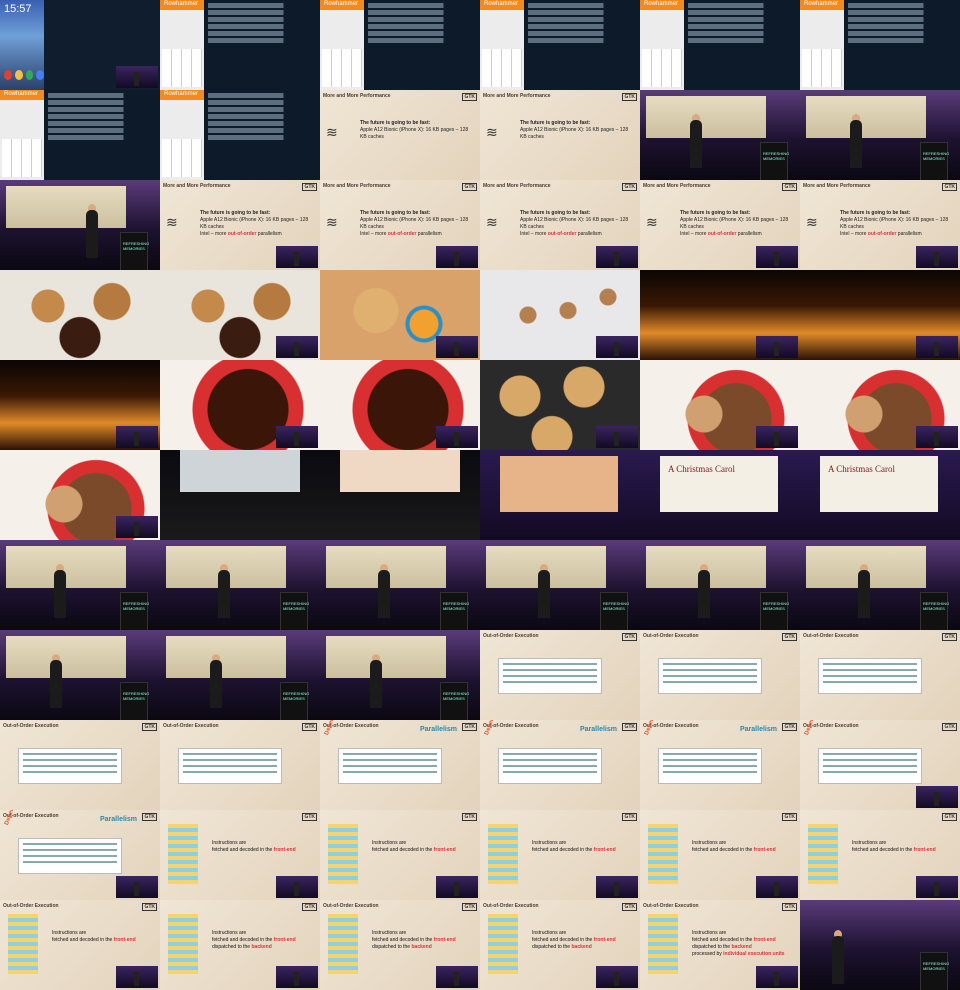 The image size is (960, 990). I want to click on phone-time: 15:57, so click(18, 9).